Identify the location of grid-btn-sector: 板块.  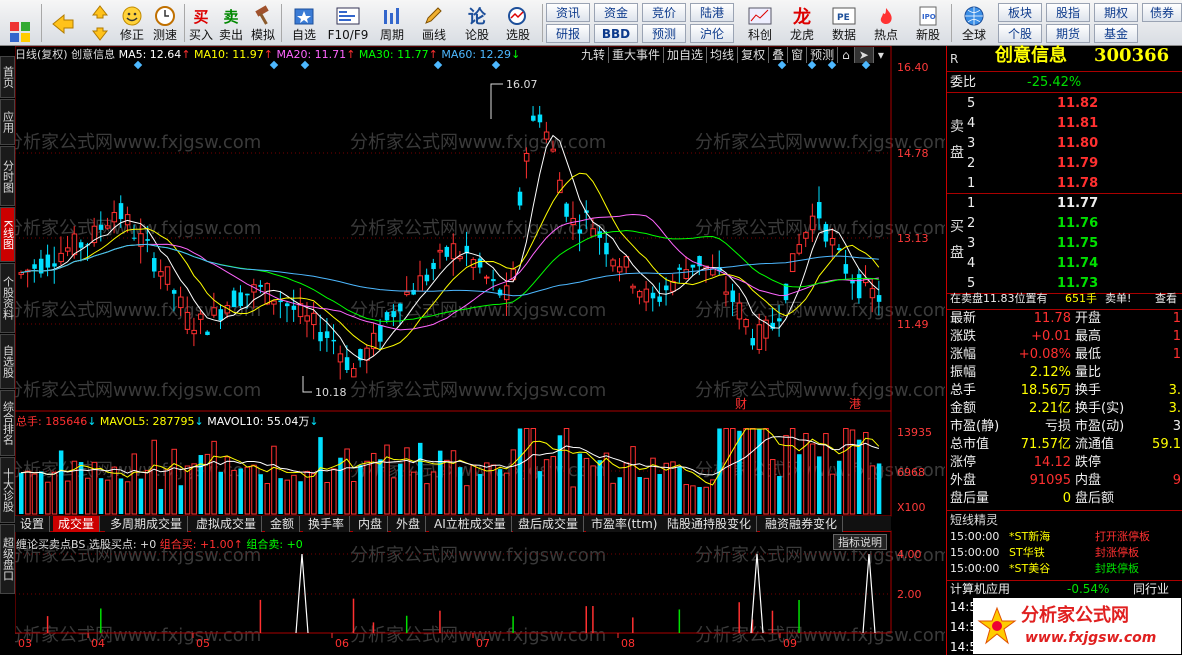
(1020, 12).